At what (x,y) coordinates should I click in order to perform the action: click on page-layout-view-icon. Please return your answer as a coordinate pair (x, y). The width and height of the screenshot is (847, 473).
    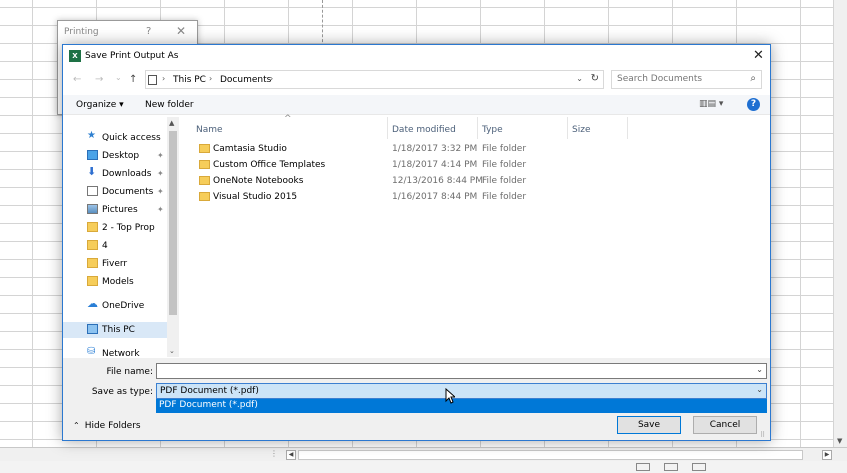
    Looking at the image, I should click on (671, 467).